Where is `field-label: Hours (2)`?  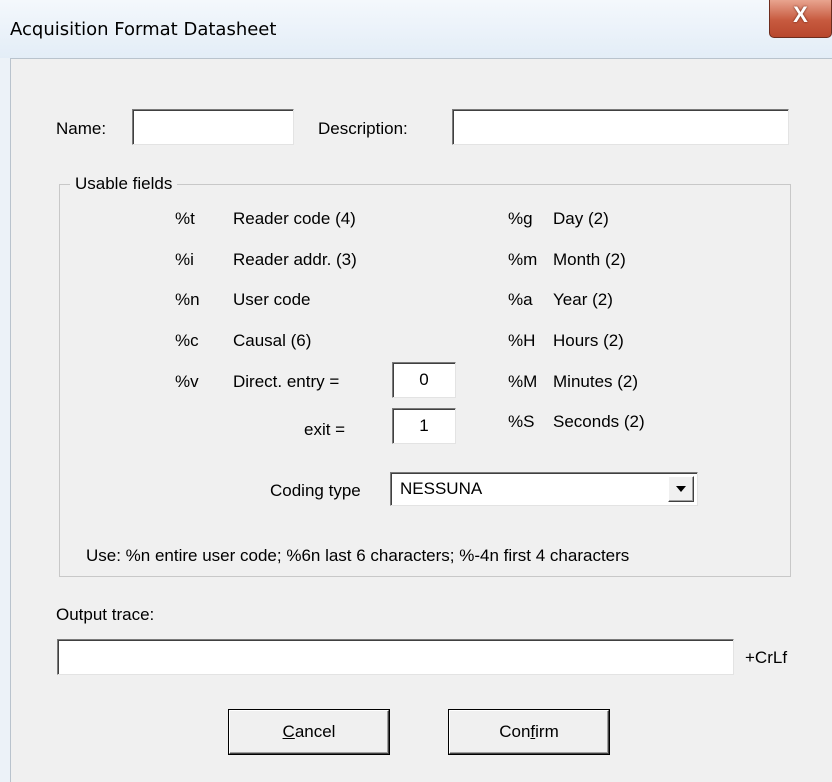 field-label: Hours (2) is located at coordinates (588, 340).